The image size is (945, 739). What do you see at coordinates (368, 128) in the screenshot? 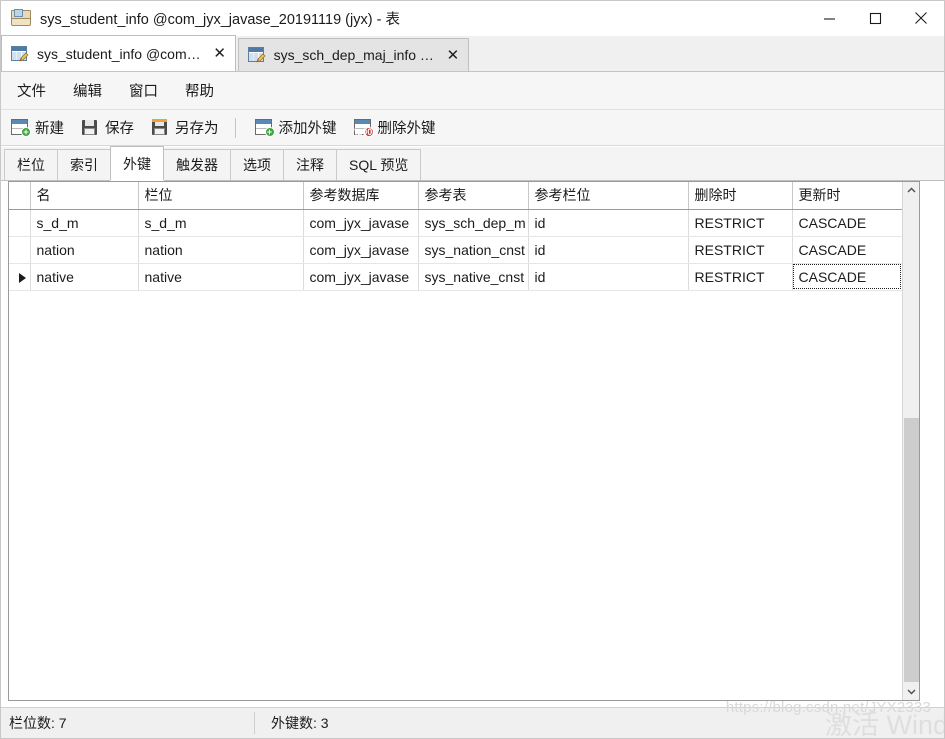
I see `delete-foreign-key-icon: \u00d7` at bounding box center [368, 128].